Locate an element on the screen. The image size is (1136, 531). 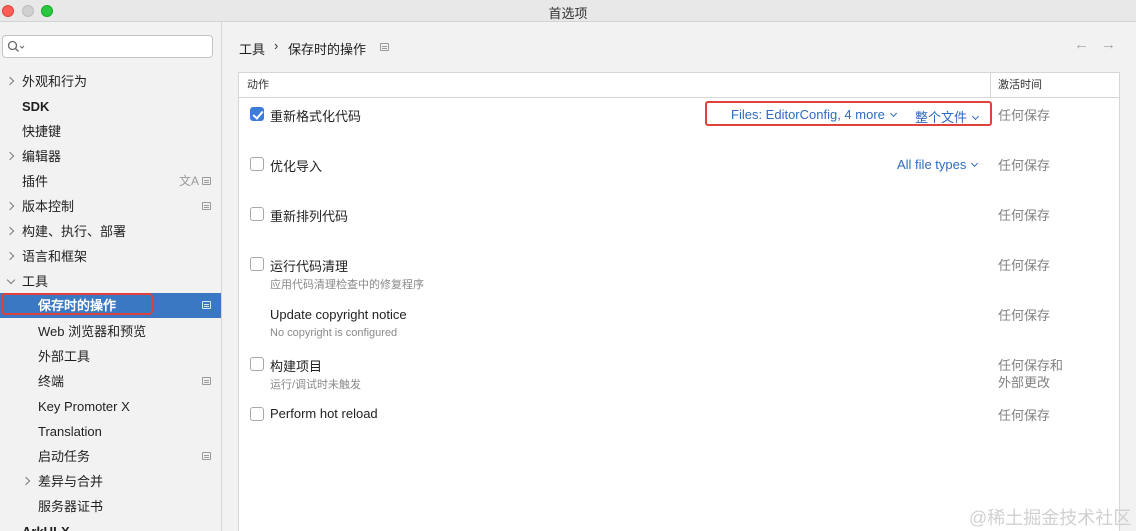
sidebar-item-label: Translation is located at coordinates (70, 431).